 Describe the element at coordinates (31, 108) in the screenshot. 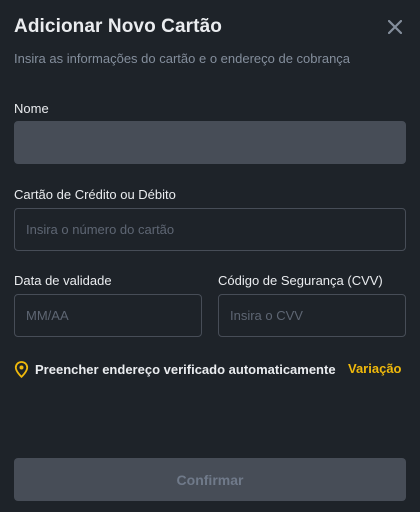

I see `name-label: Nome` at that location.